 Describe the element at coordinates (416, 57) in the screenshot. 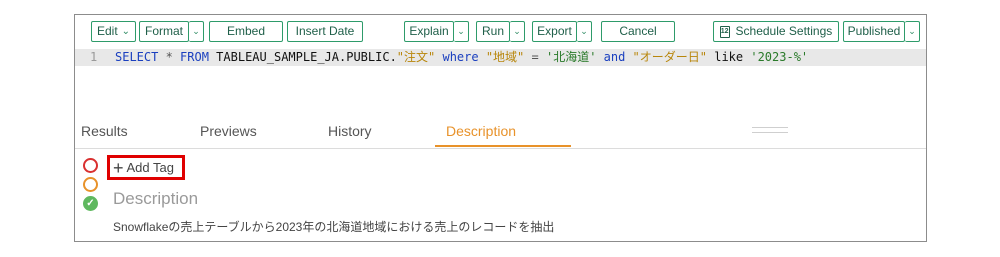

I see `token-table-quoted: "注文"` at that location.